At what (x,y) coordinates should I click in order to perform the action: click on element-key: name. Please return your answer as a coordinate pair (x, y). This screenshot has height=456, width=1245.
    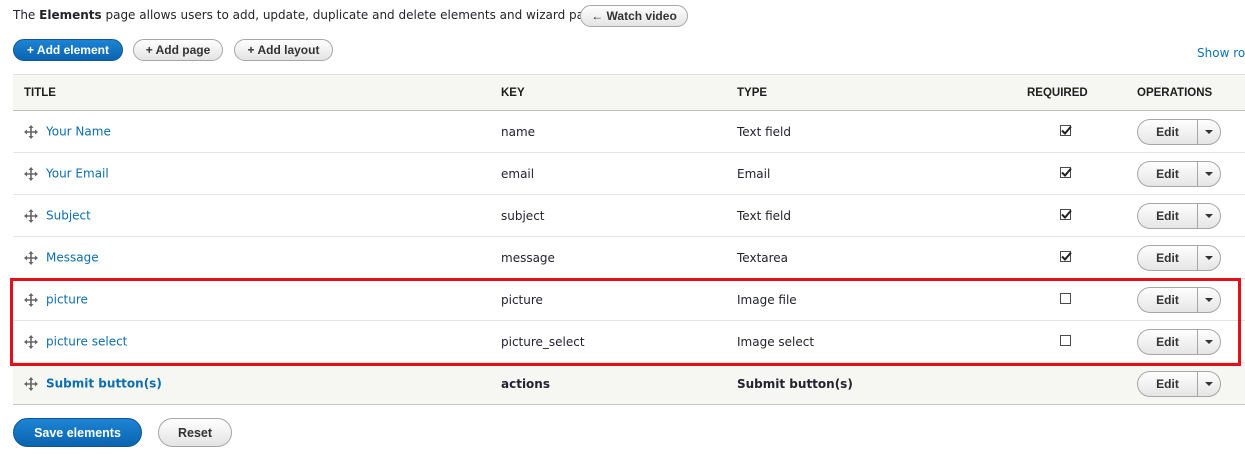
    Looking at the image, I should click on (518, 131).